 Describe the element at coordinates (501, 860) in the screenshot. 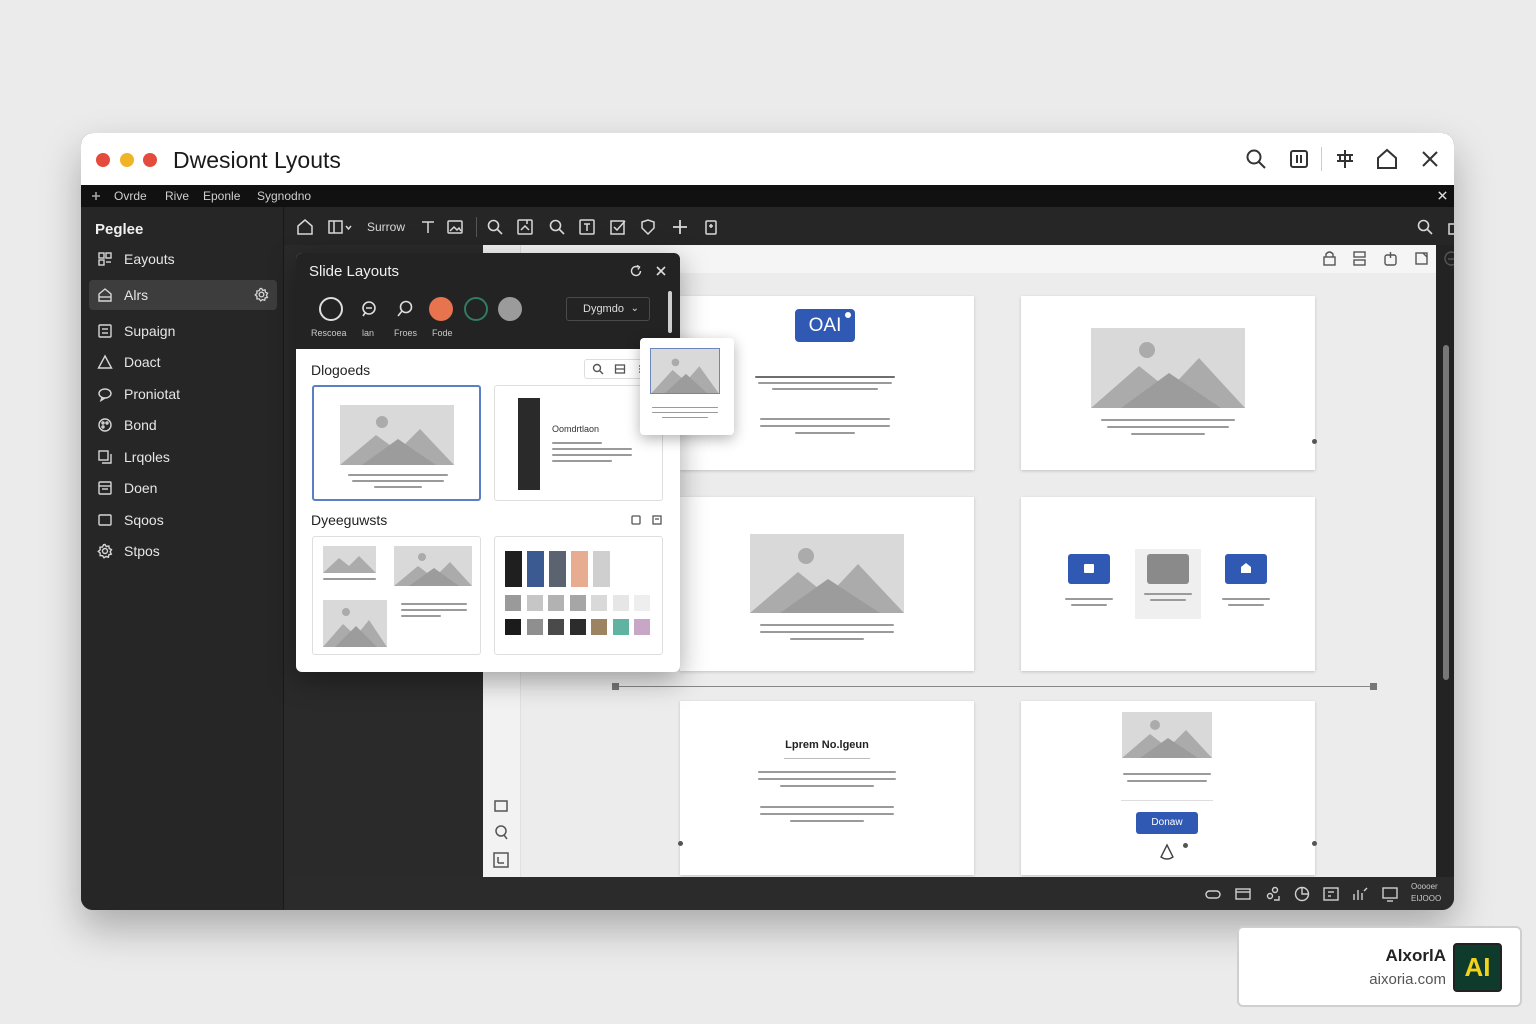

I see `text-frame-icon` at that location.